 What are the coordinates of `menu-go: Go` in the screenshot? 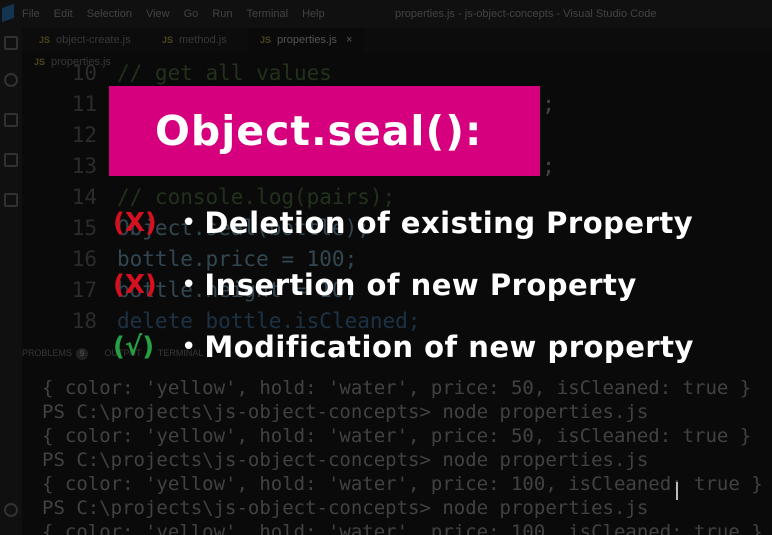 It's located at (191, 14).